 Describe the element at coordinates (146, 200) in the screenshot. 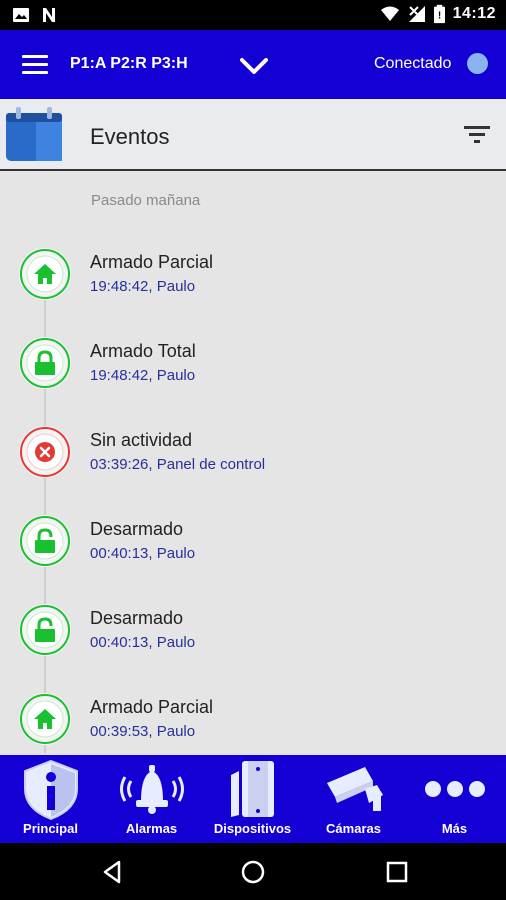

I see `date-section-label: Pasado mañana` at that location.